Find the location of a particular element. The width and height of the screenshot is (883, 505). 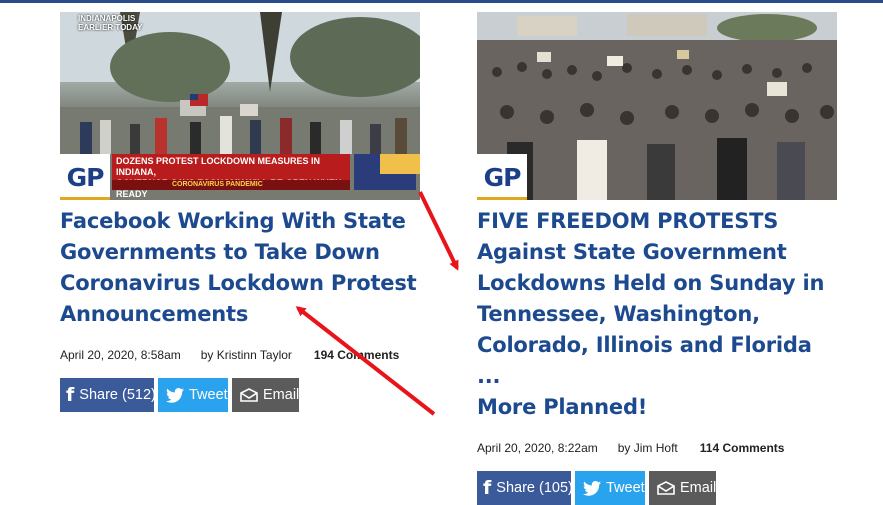

annotation-arrow-right is located at coordinates (438, 231).